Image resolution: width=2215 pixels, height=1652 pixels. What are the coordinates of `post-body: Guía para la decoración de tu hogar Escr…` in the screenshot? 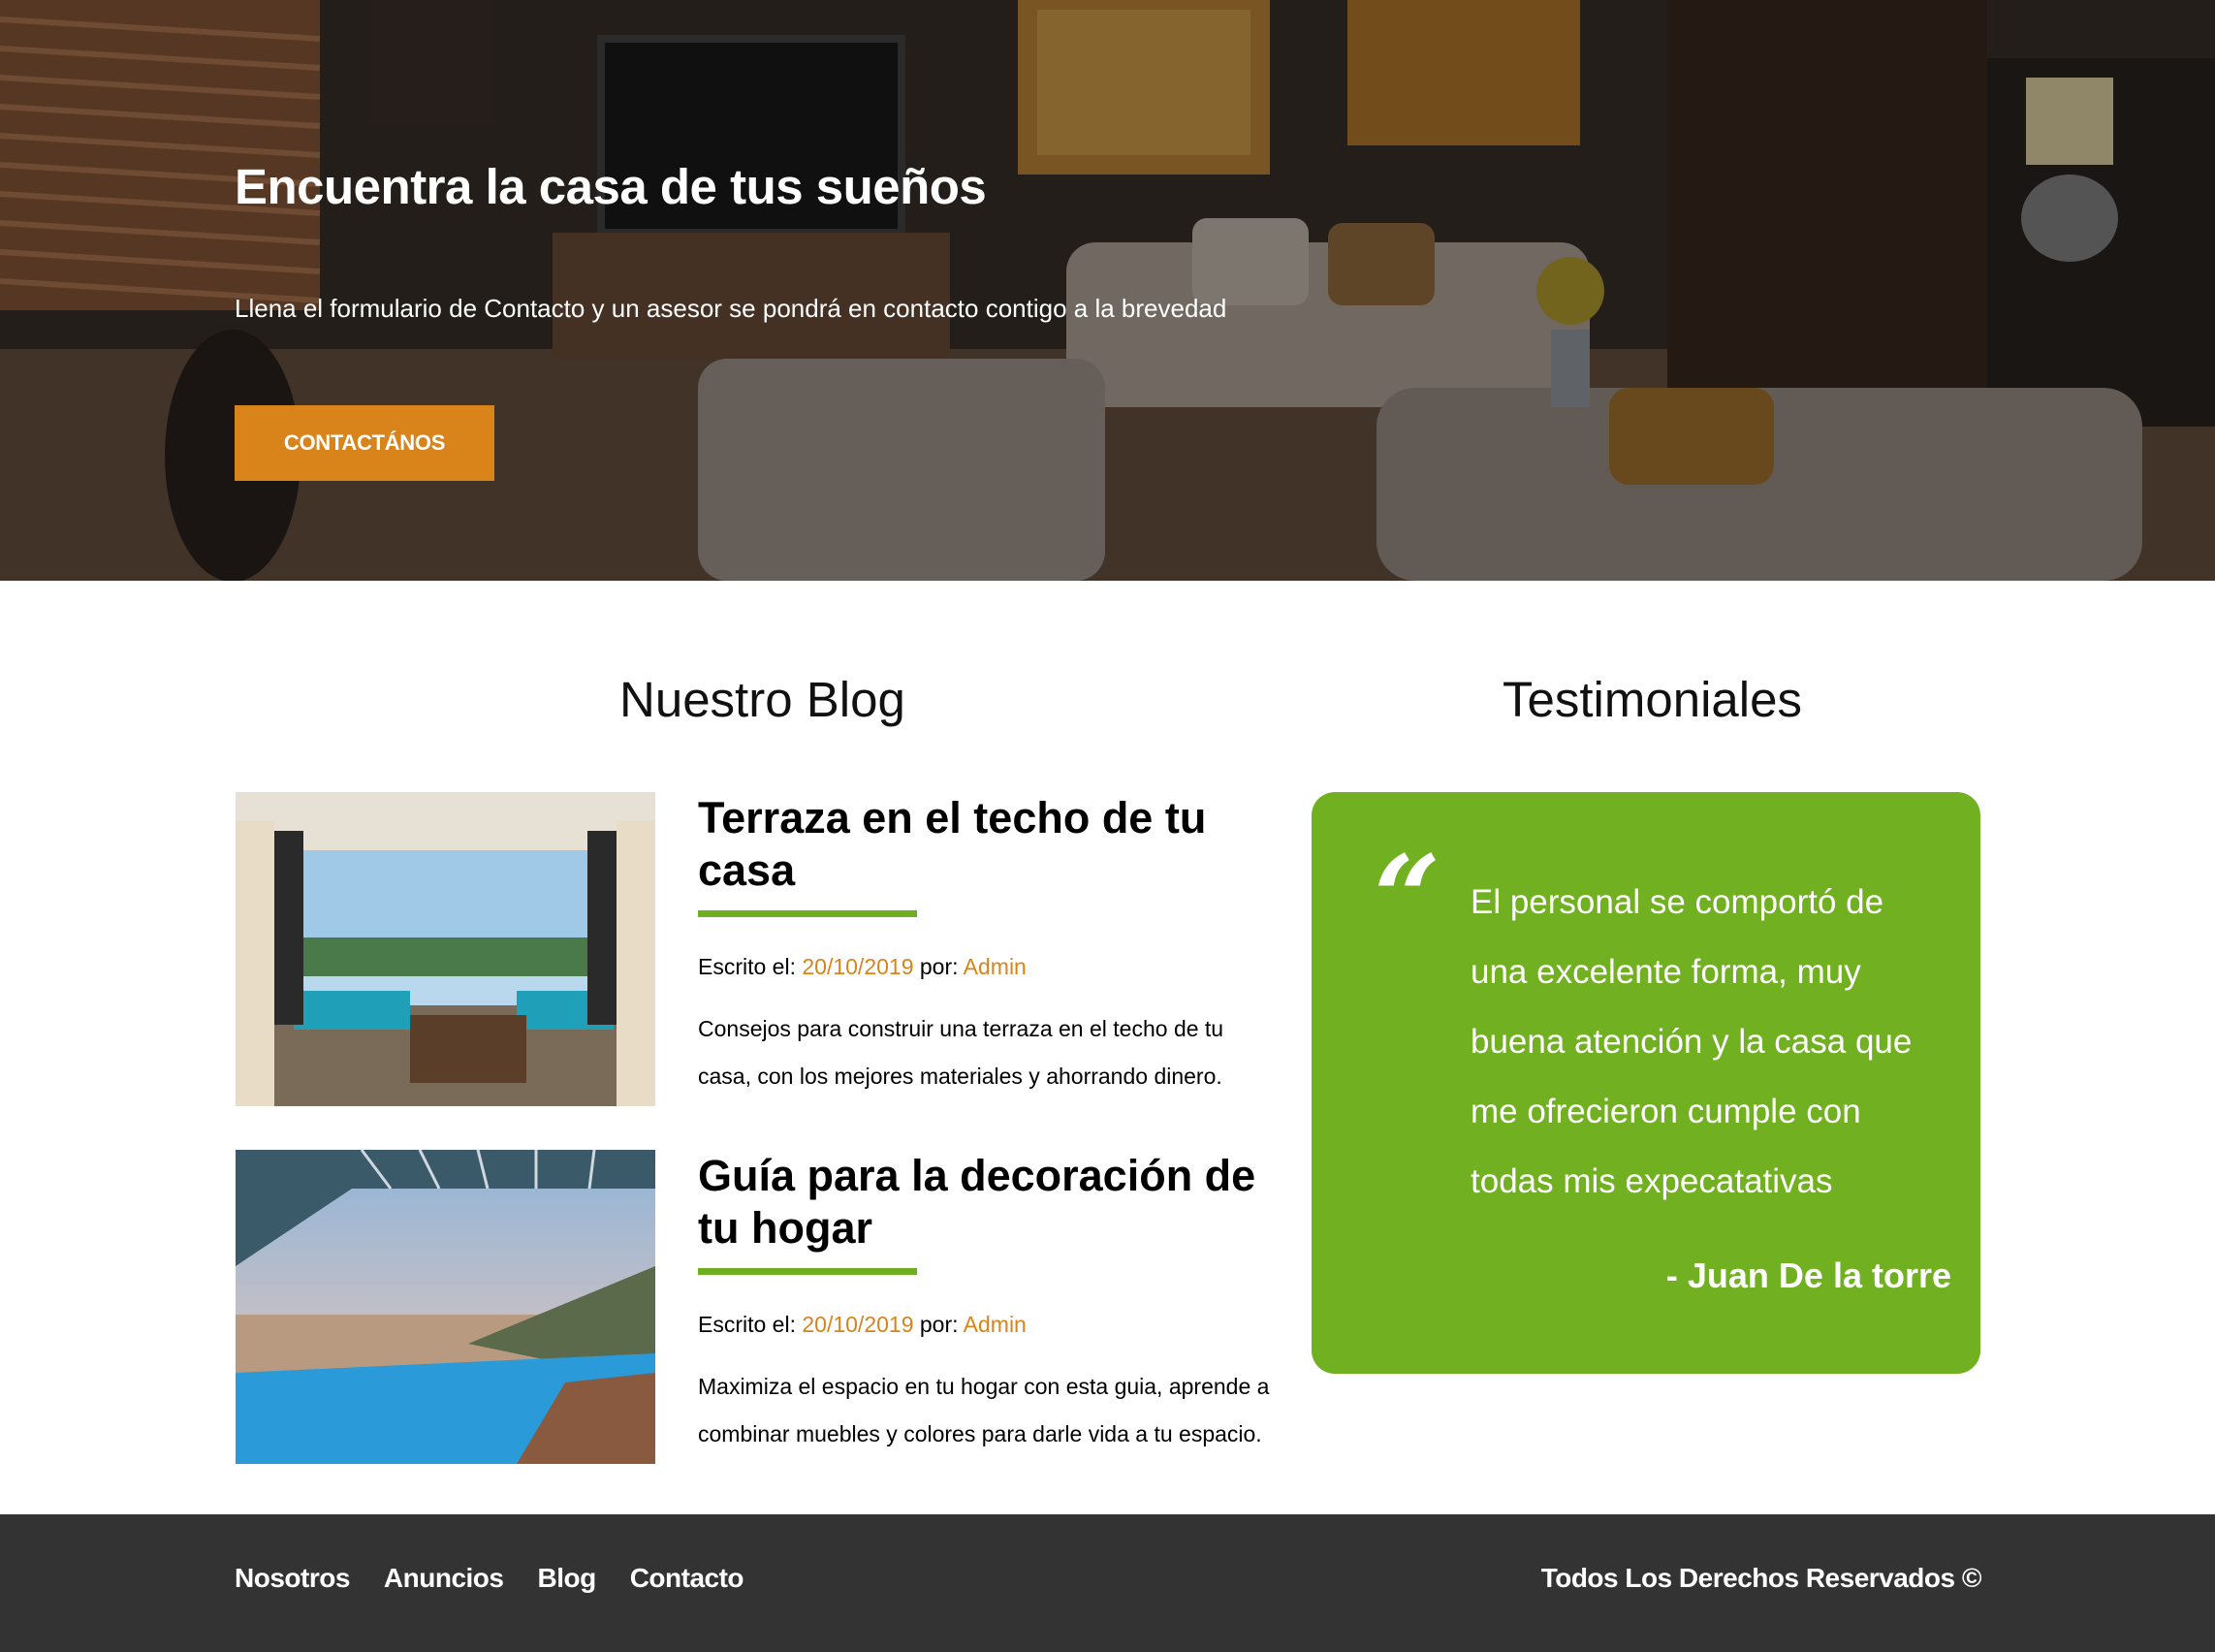 It's located at (989, 1304).